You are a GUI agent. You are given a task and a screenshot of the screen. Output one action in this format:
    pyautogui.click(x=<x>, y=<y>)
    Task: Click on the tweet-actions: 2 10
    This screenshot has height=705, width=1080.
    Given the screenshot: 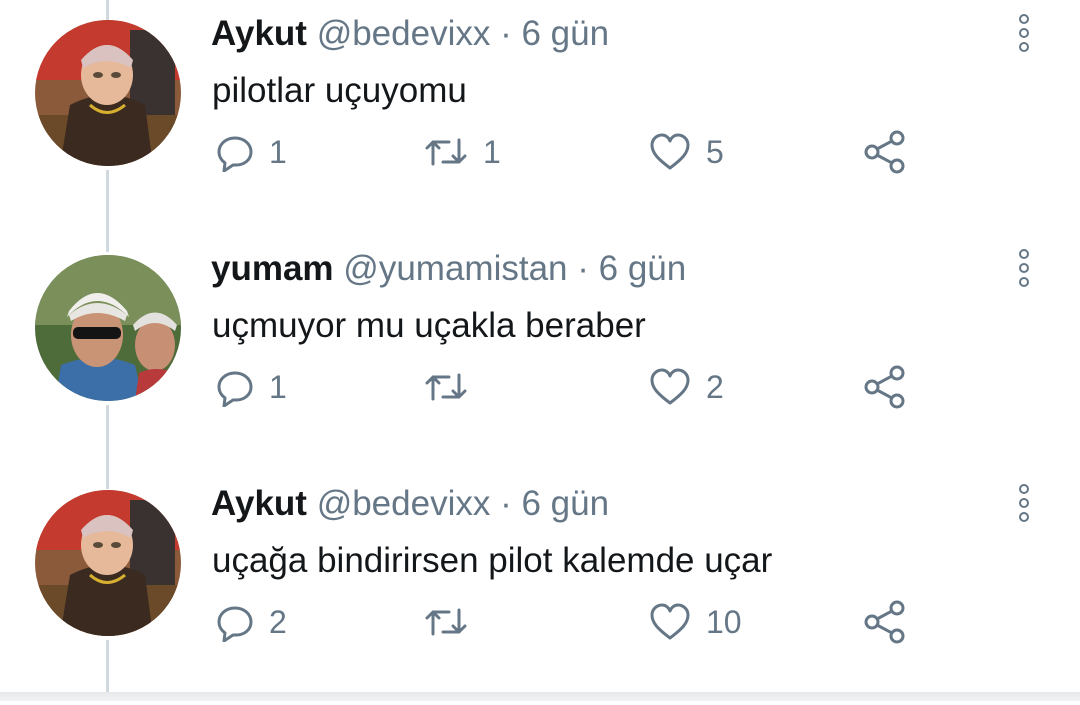 What is the action you would take?
    pyautogui.click(x=540, y=622)
    